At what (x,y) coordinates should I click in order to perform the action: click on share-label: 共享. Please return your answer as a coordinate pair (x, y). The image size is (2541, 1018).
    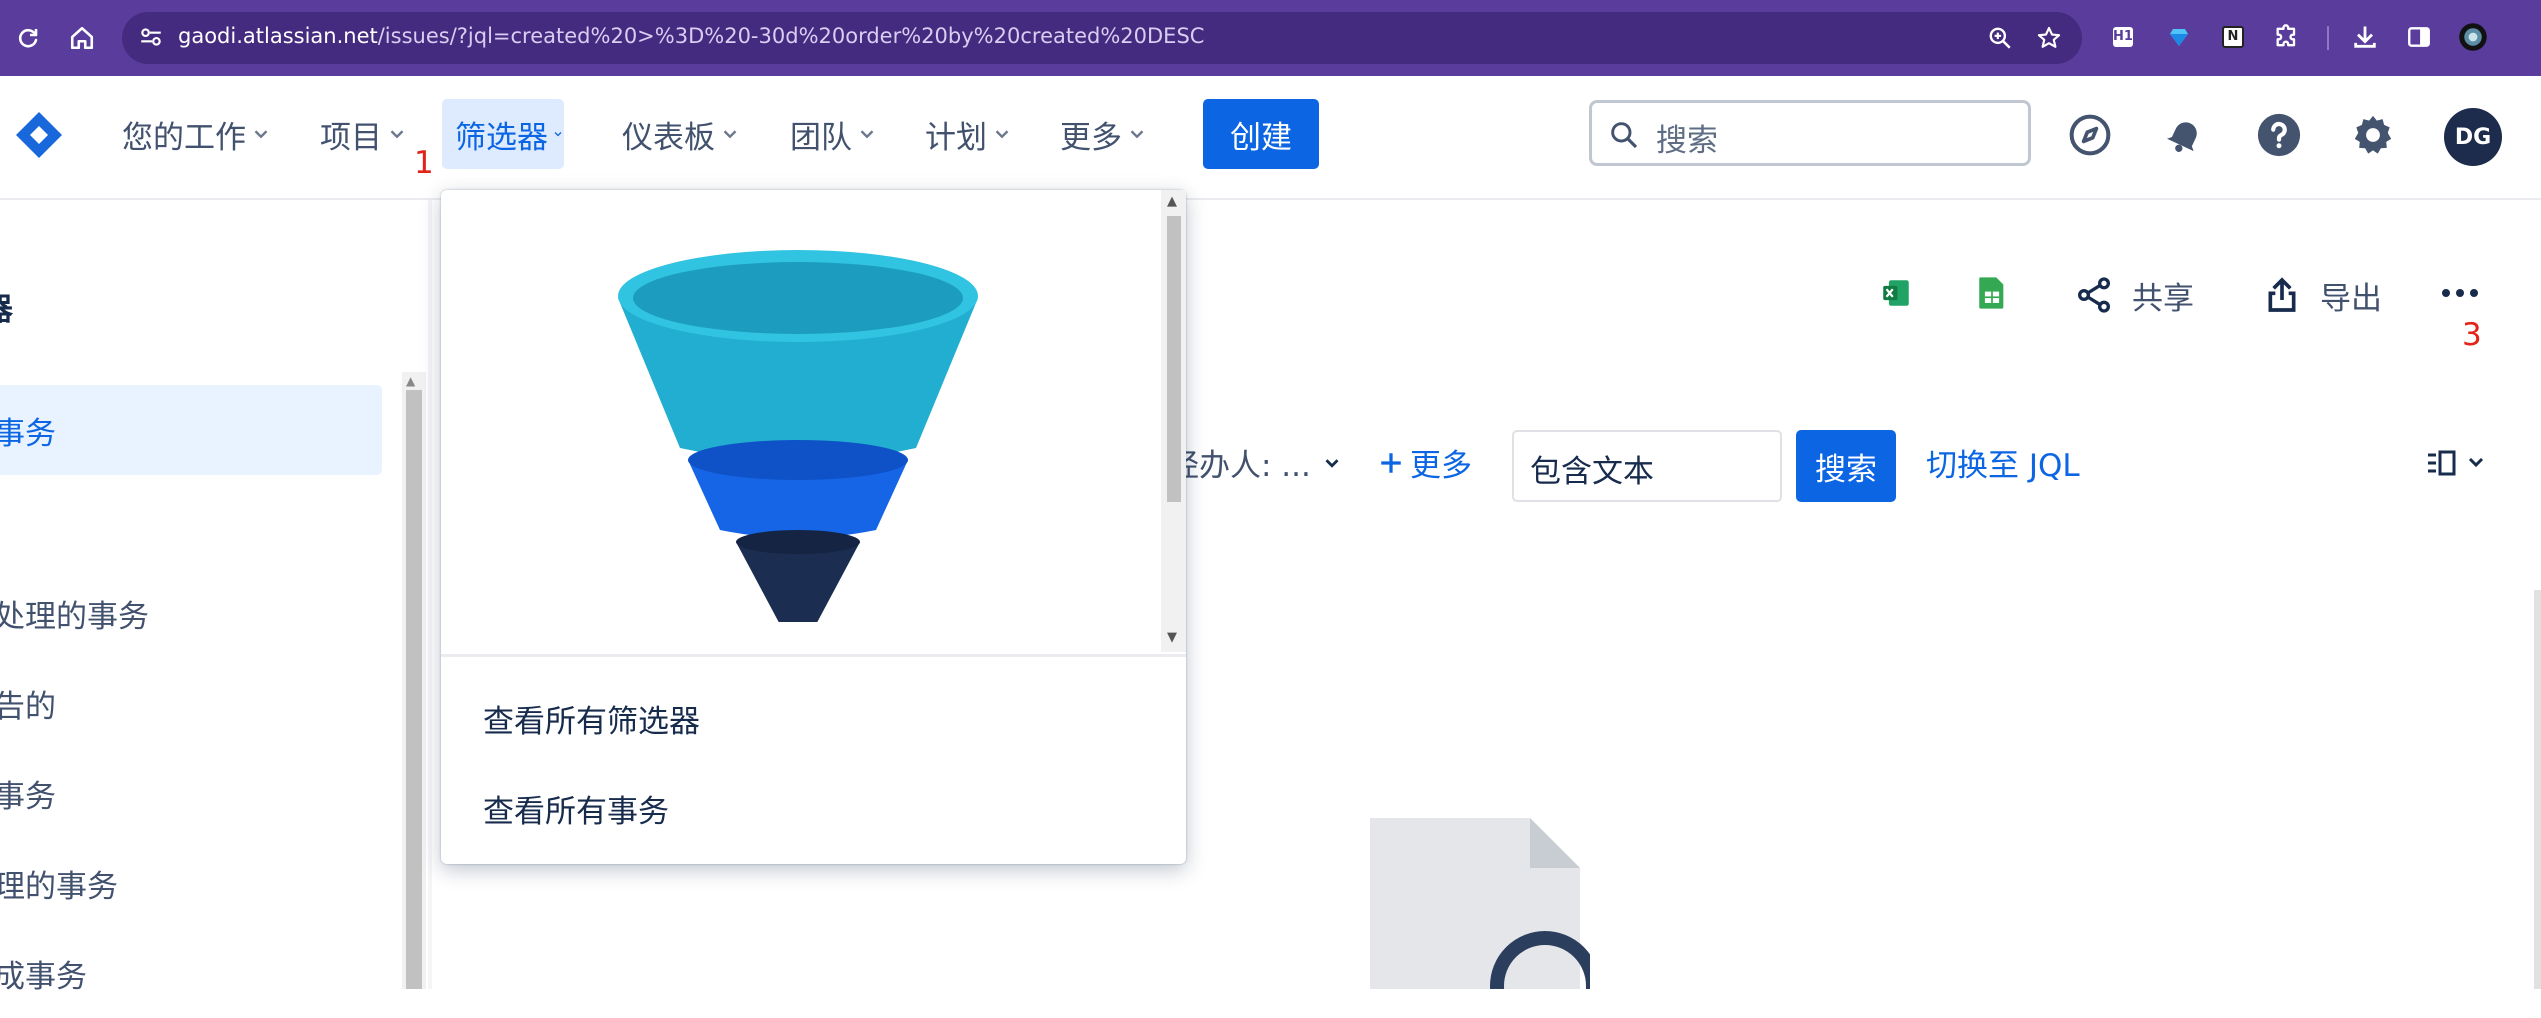
    Looking at the image, I should click on (2163, 298).